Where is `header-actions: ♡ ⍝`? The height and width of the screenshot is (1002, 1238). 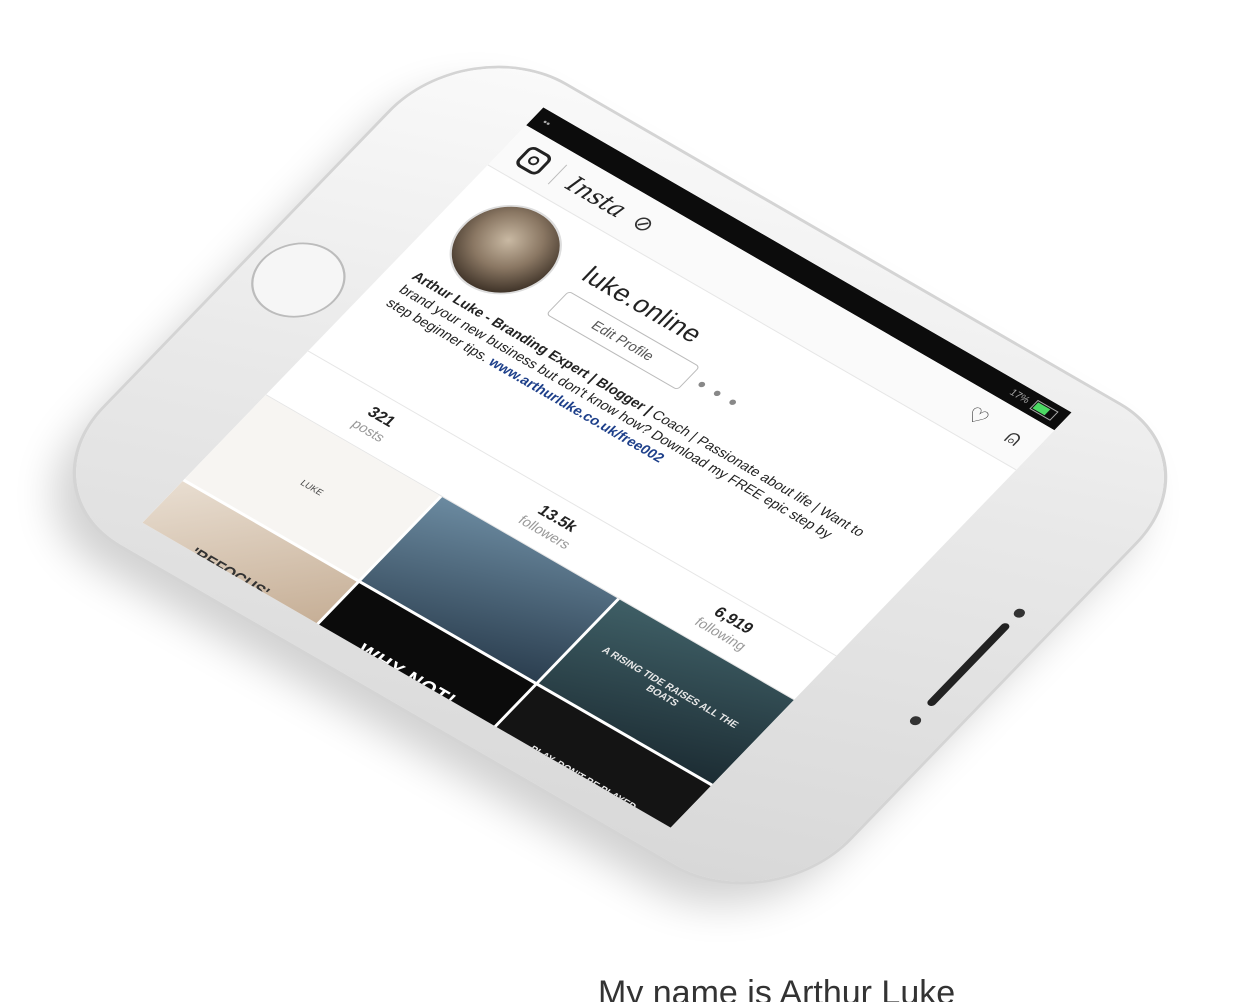 header-actions: ♡ ⍝ is located at coordinates (994, 426).